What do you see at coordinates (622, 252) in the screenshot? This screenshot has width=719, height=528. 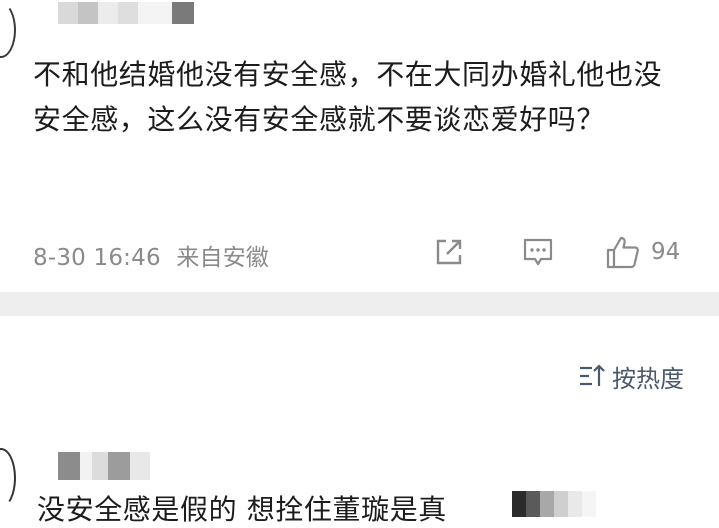 I see `thumbs-up-icon` at bounding box center [622, 252].